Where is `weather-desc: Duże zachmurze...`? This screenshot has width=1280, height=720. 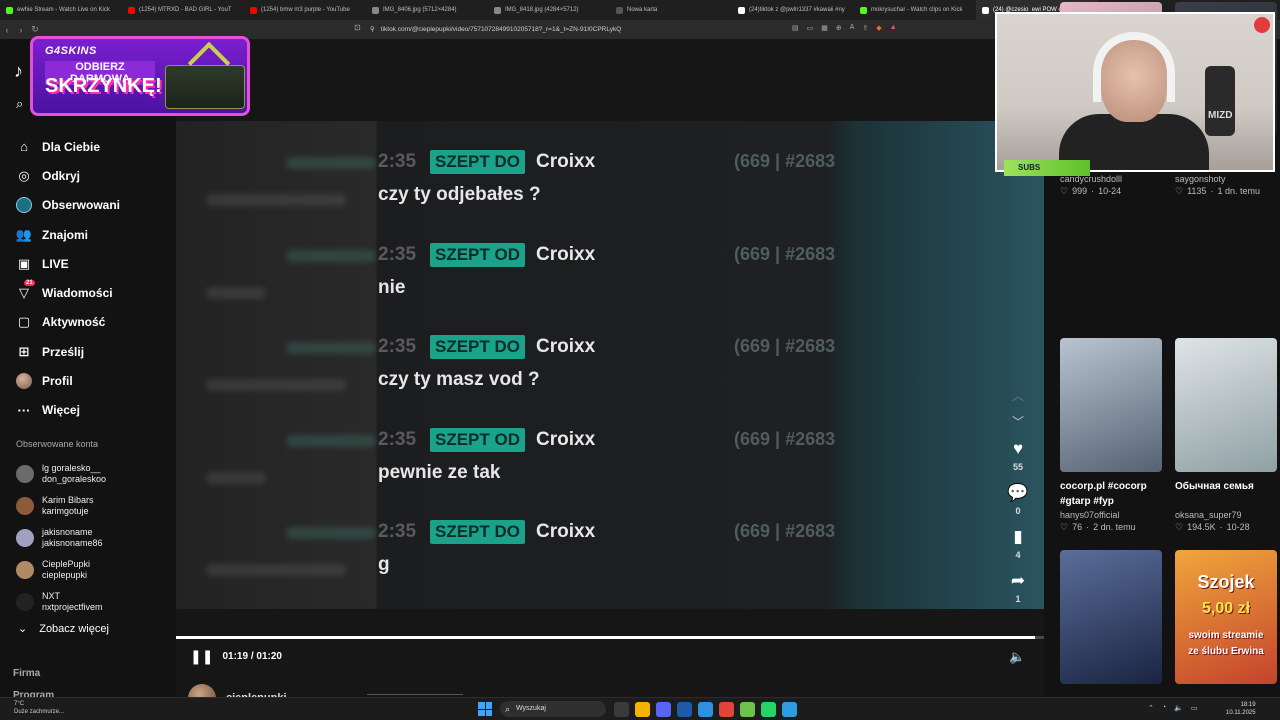 weather-desc: Duże zachmurze... is located at coordinates (39, 712).